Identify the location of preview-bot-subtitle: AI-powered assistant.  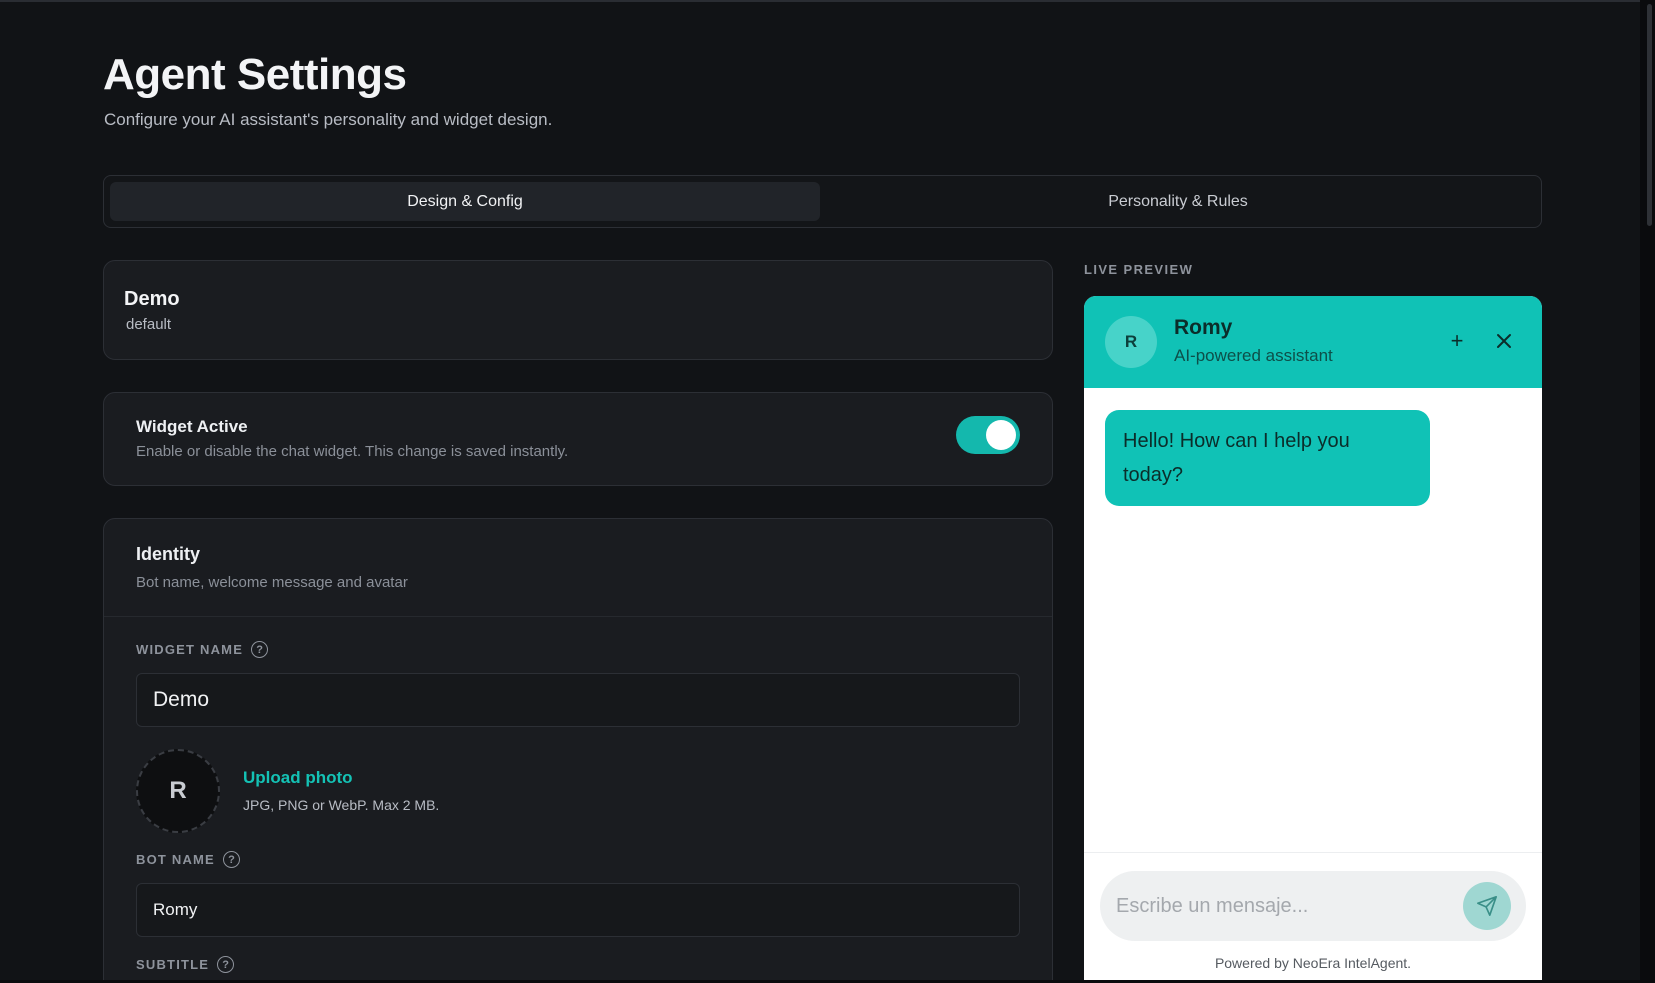
(1253, 355).